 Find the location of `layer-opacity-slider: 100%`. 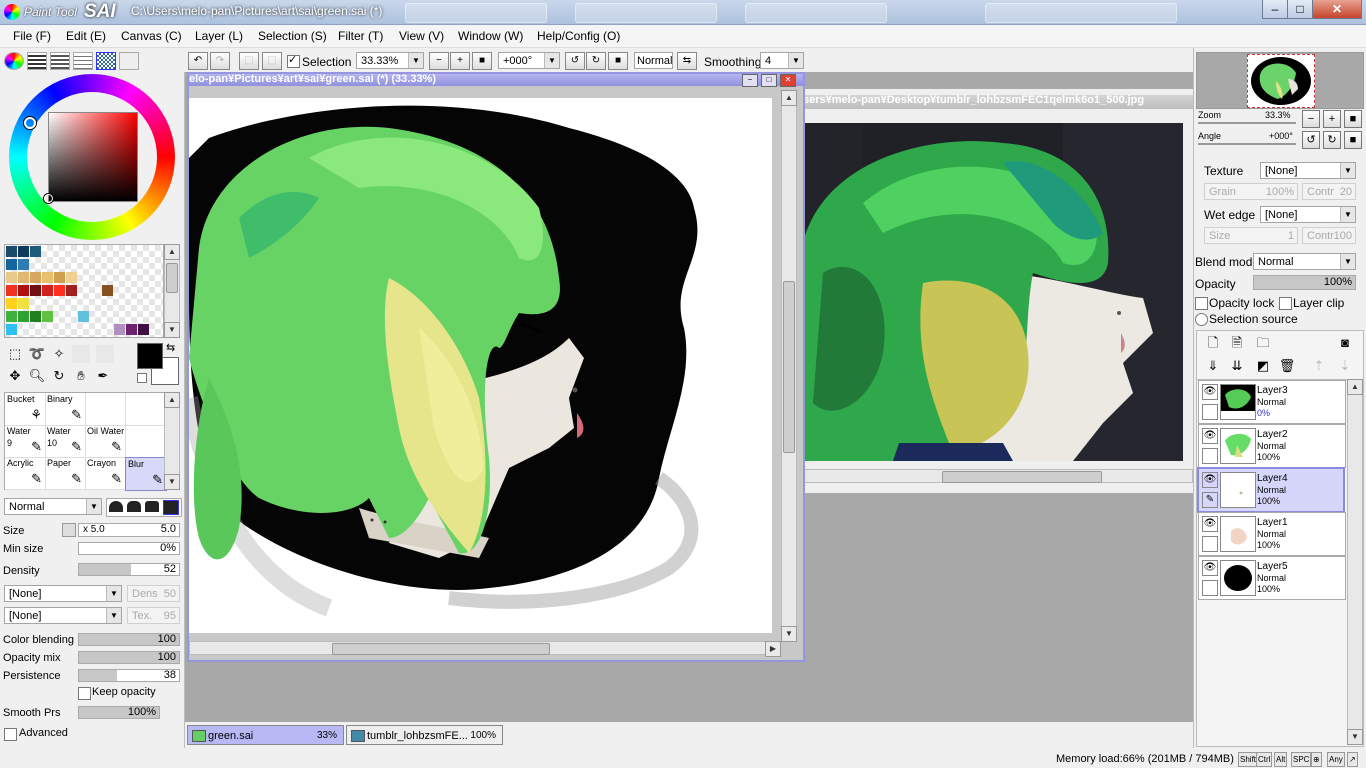

layer-opacity-slider: 100% is located at coordinates (1304, 282).